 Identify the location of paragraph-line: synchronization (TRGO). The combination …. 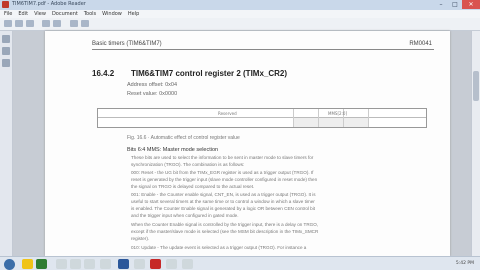
(188, 164).